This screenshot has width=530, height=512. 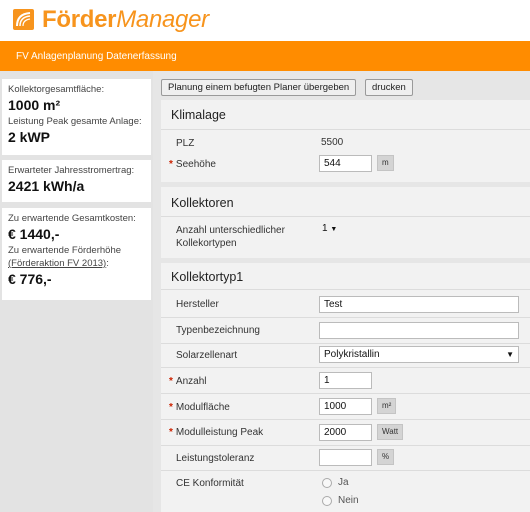 What do you see at coordinates (96, 56) in the screenshot?
I see `page-subtitle: FV Anlagenplanung Datenerfassung` at bounding box center [96, 56].